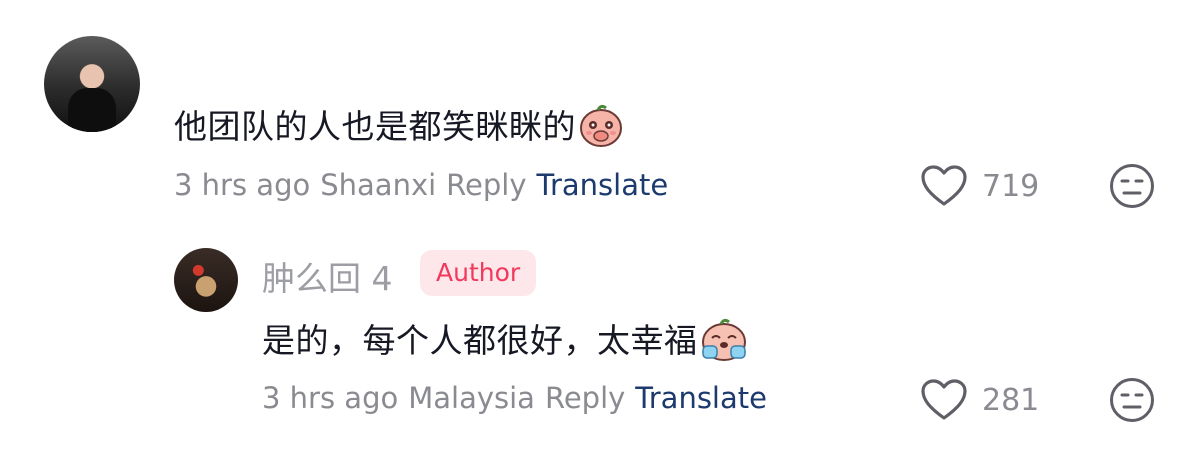 The image size is (1200, 459). I want to click on crying-happy-peach-sticker-icon, so click(724, 343).